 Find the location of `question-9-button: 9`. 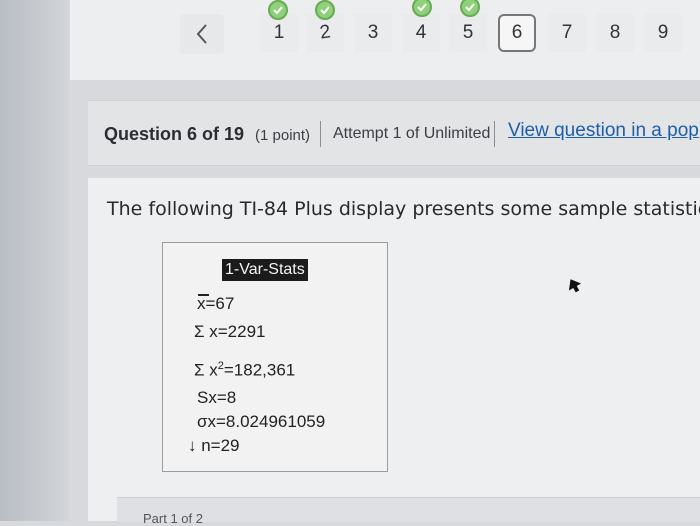

question-9-button: 9 is located at coordinates (663, 33).